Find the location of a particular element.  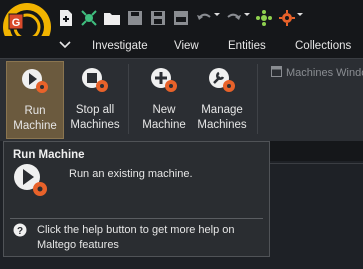

menu-entities: Entities is located at coordinates (247, 46).